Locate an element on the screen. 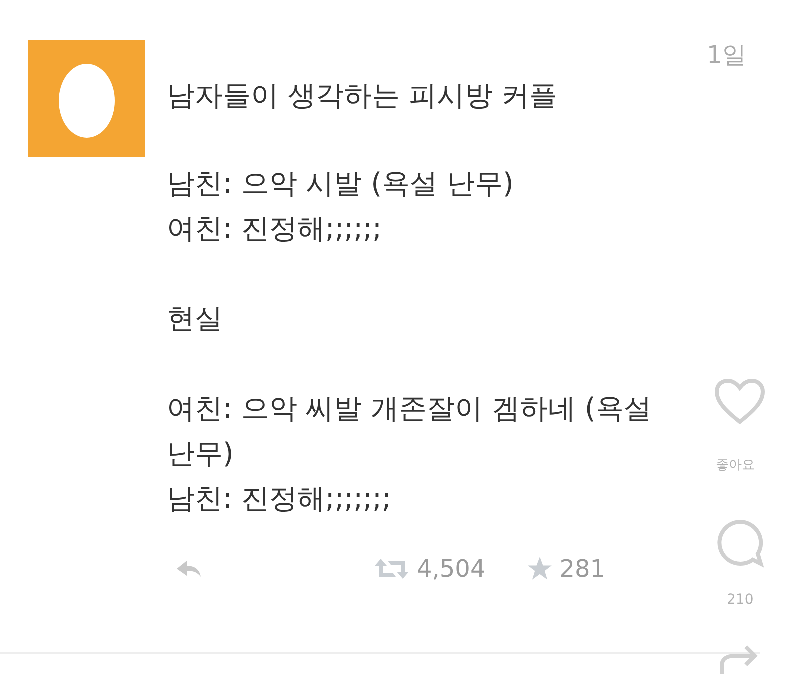 The height and width of the screenshot is (674, 800). star-icon is located at coordinates (540, 569).